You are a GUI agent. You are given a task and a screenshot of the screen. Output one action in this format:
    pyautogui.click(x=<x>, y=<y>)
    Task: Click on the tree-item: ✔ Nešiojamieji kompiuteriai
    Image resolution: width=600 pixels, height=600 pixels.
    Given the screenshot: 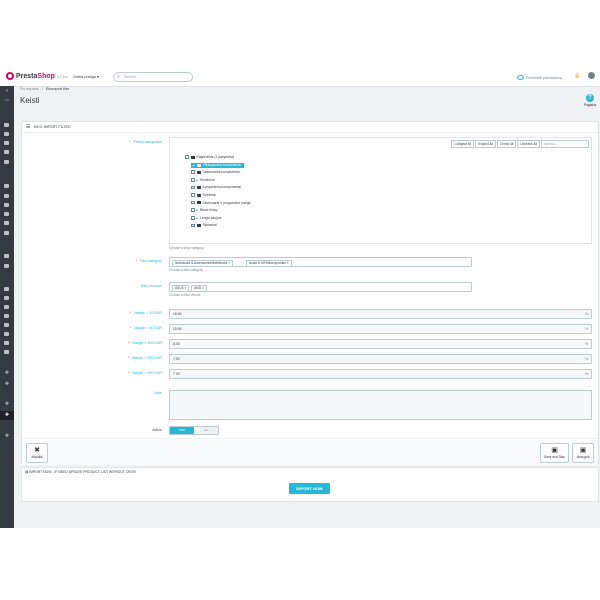 What is the action you would take?
    pyautogui.click(x=217, y=165)
    